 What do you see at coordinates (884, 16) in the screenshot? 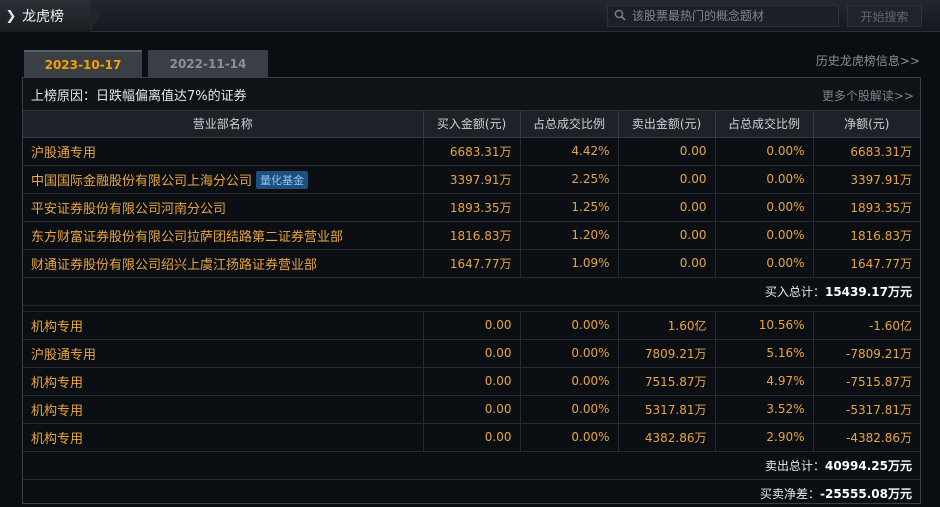
I see `search-button: 开始搜索` at bounding box center [884, 16].